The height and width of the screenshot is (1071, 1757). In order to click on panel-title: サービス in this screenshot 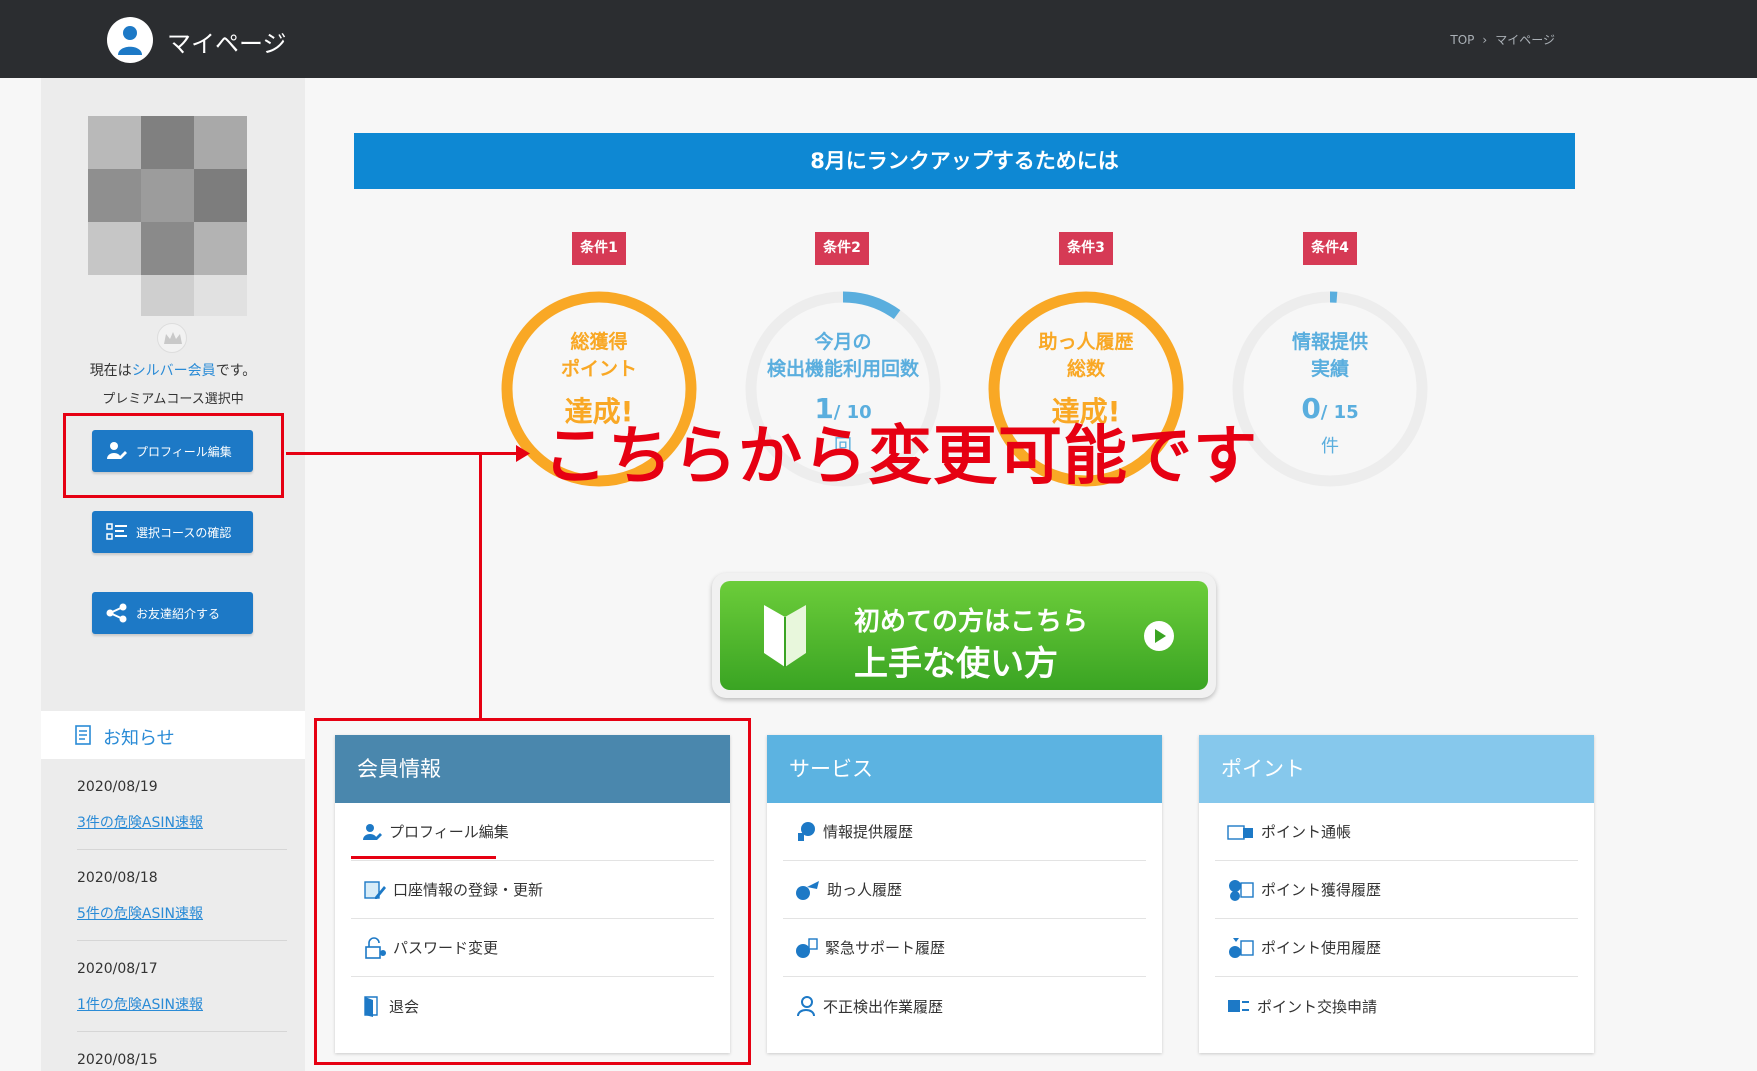, I will do `click(964, 769)`.